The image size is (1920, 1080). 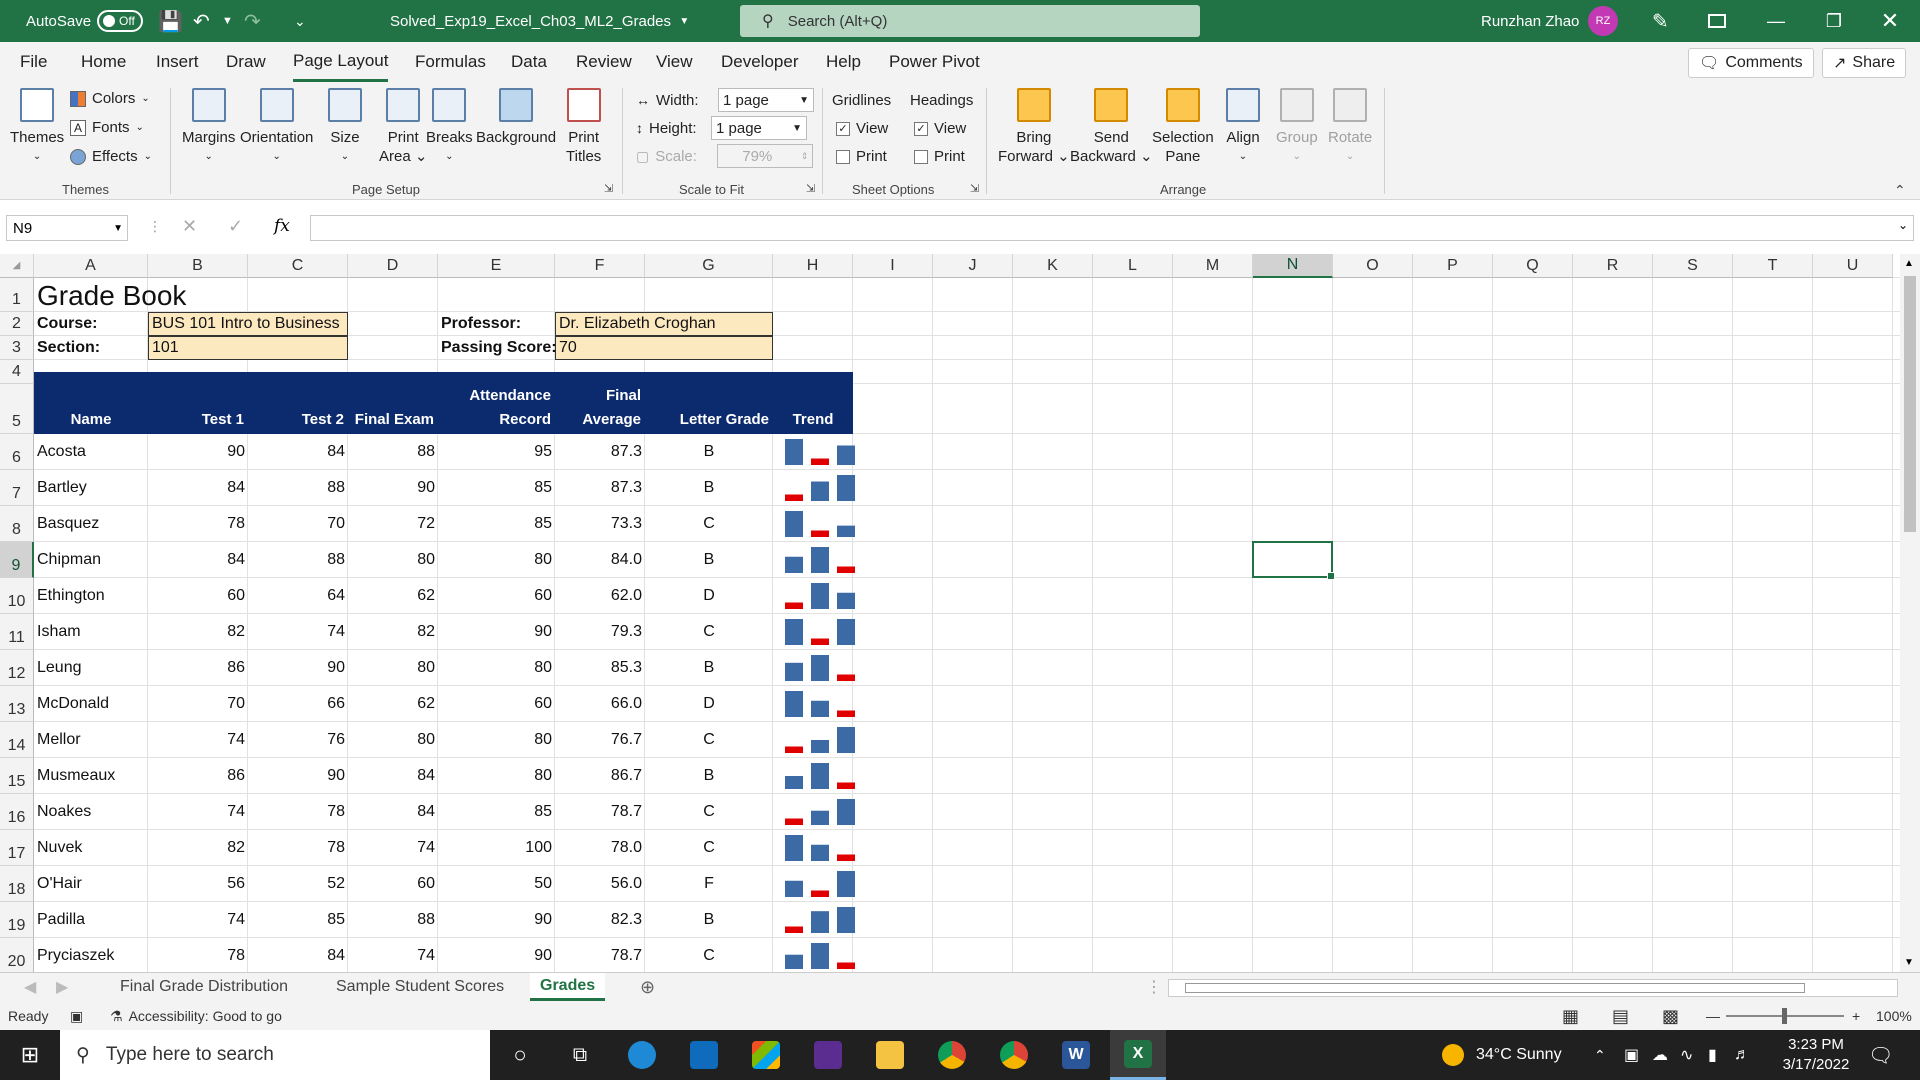 What do you see at coordinates (974, 188) in the screenshot?
I see `sheet-options-launcher-icon: ⇲` at bounding box center [974, 188].